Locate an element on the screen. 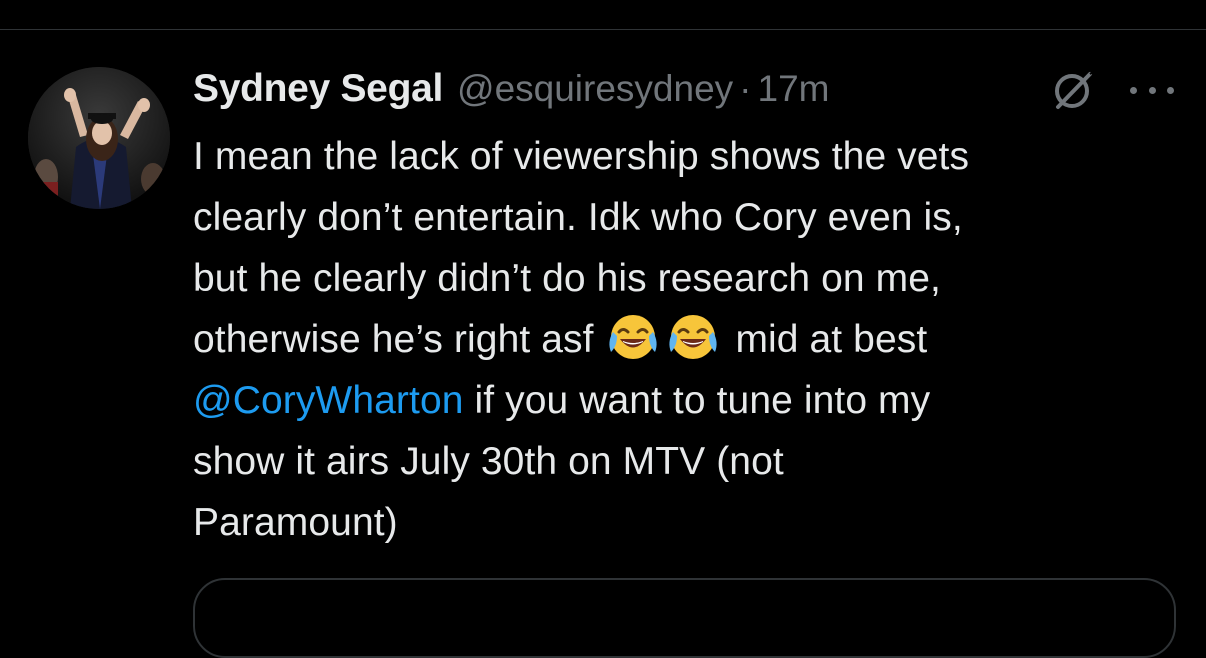 This screenshot has width=1206, height=658. tweet-header: Sydney Segal @esquiresydney · 17m is located at coordinates (511, 89).